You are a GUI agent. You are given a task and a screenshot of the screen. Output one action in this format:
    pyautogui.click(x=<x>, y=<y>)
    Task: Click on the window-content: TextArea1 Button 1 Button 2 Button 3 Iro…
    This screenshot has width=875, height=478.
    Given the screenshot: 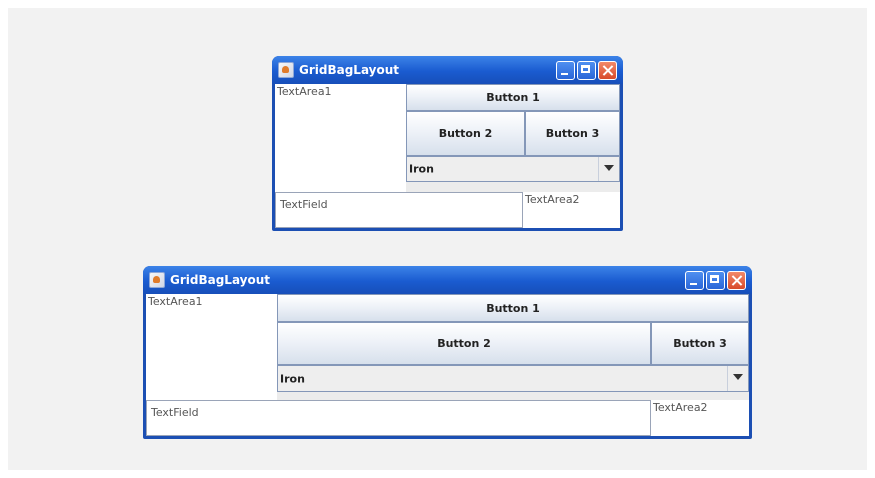 What is the action you would take?
    pyautogui.click(x=447, y=156)
    